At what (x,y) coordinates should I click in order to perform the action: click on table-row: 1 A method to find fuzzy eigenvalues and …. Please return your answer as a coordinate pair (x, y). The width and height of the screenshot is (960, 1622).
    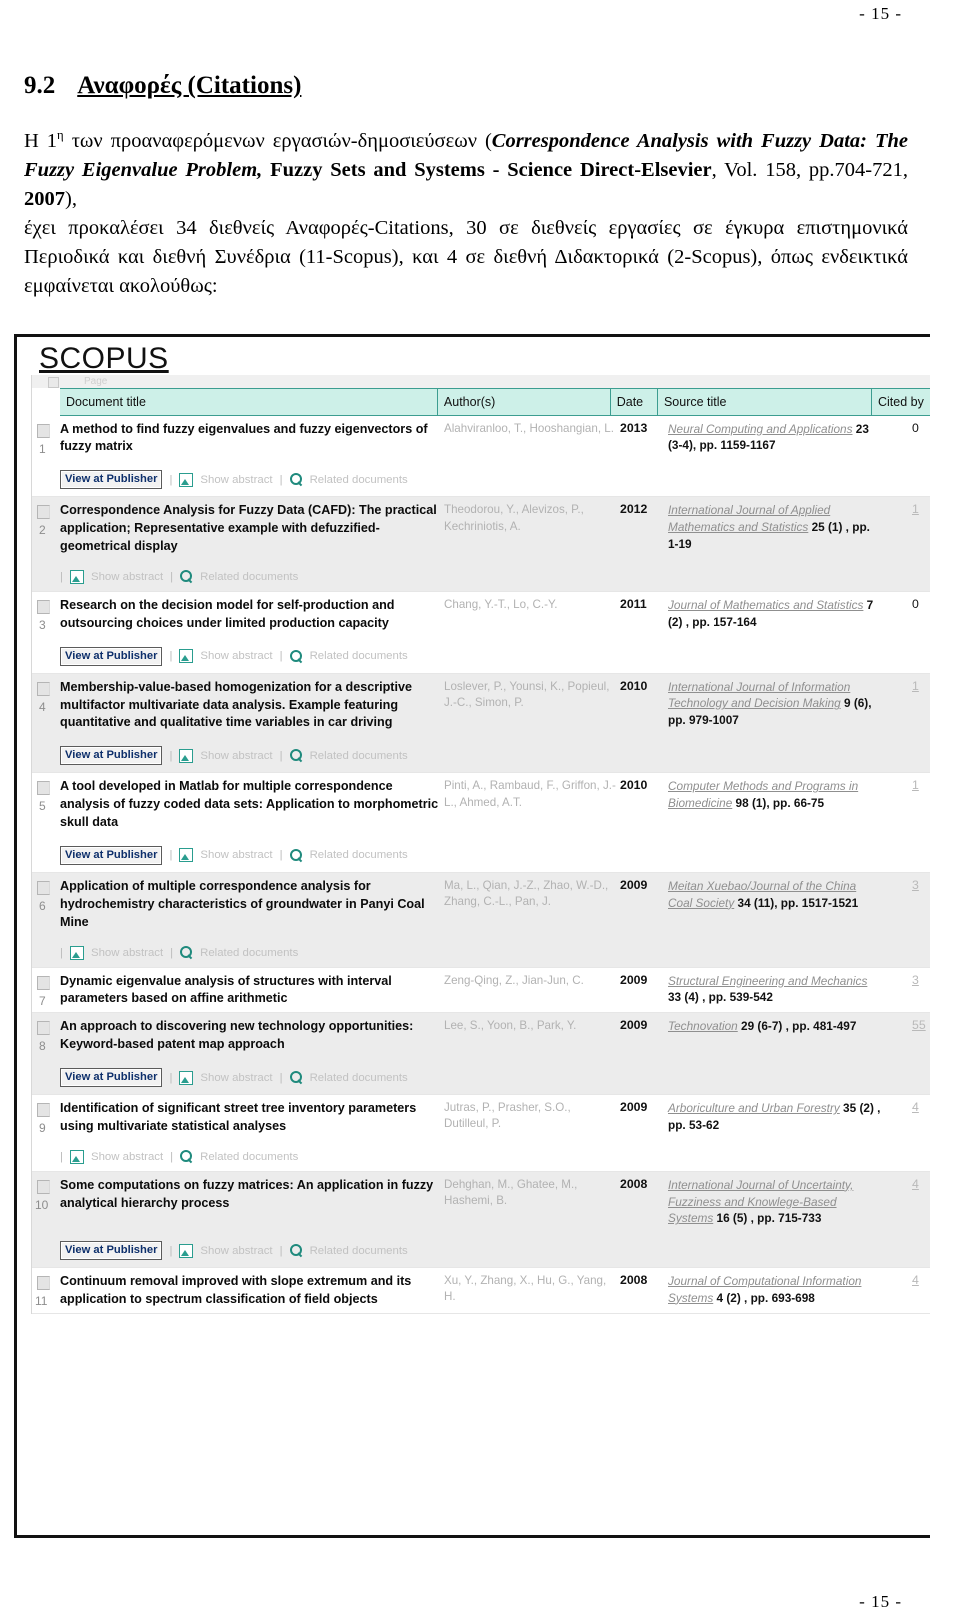
    Looking at the image, I should click on (481, 456).